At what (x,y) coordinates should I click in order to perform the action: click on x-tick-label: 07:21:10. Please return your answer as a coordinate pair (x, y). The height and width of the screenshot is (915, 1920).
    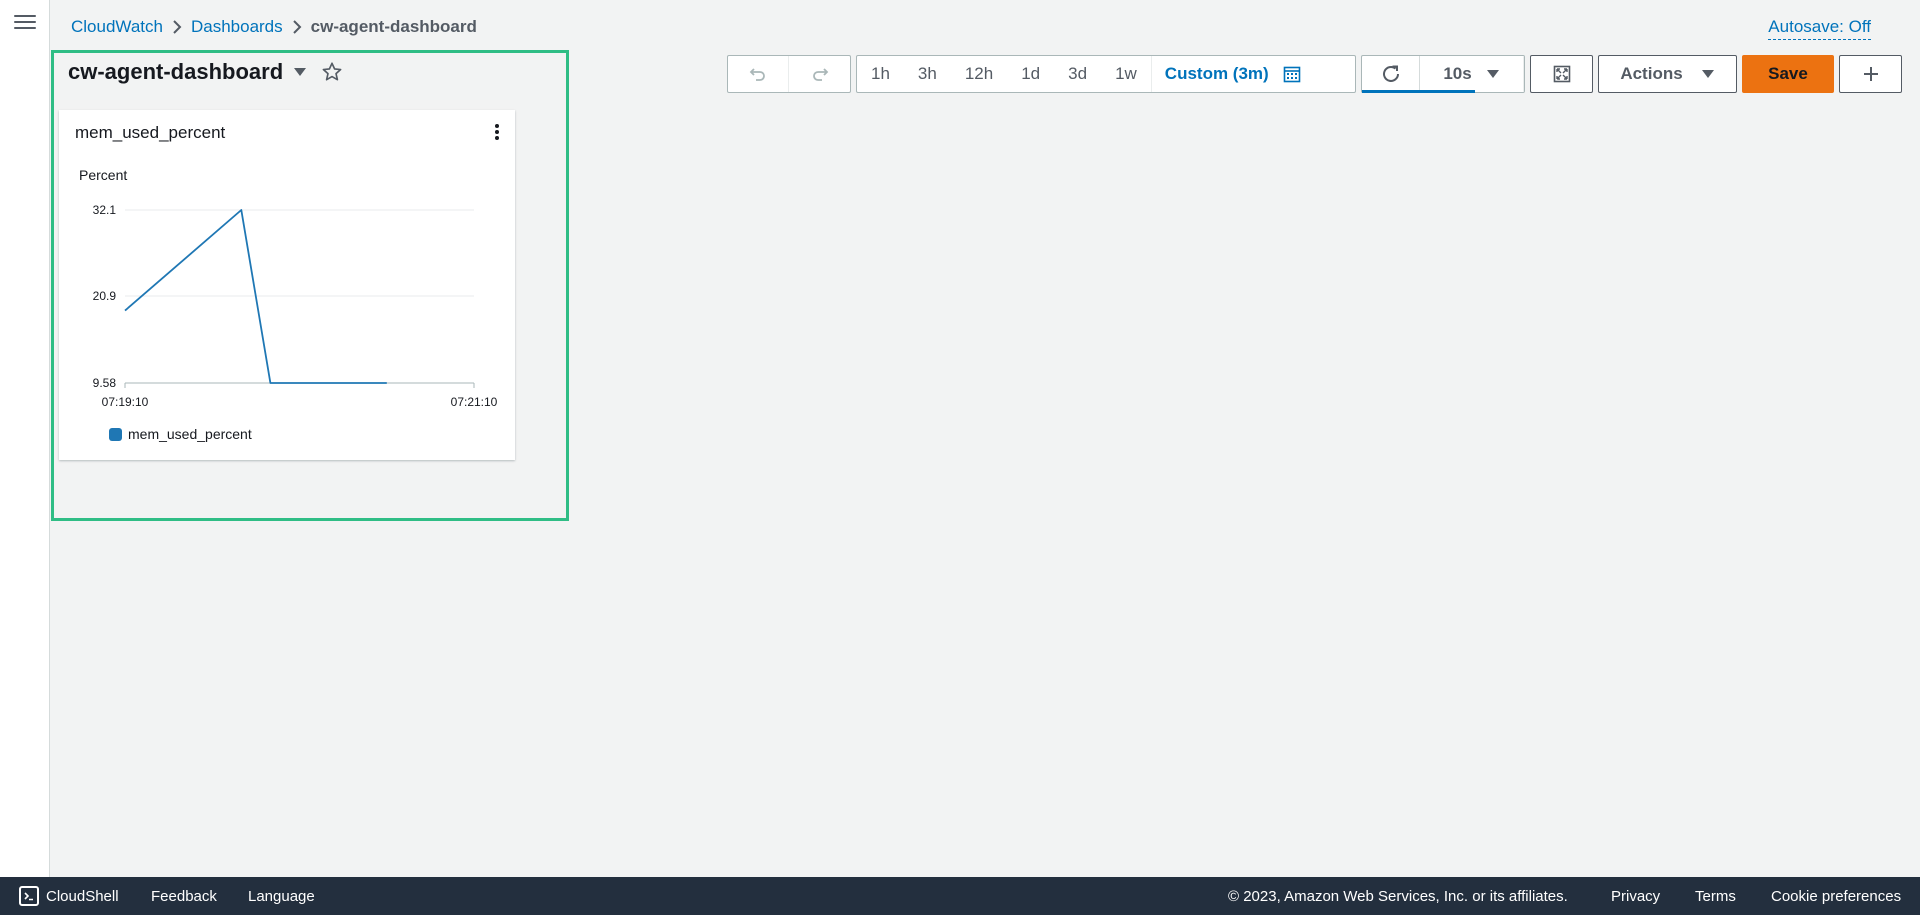
    Looking at the image, I should click on (474, 402).